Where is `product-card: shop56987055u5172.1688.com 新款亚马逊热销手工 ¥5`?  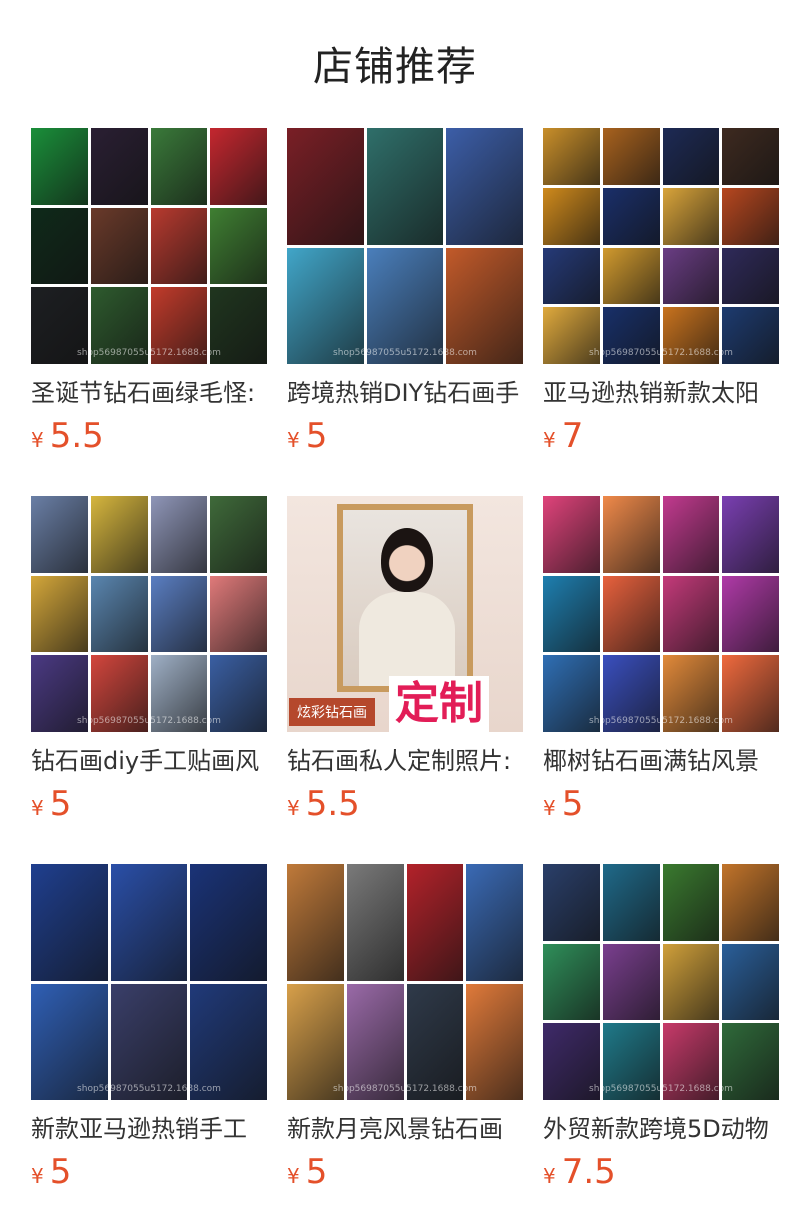
product-card: shop56987055u5172.1688.com 新款亚马逊热销手工 ¥5 is located at coordinates (149, 1048).